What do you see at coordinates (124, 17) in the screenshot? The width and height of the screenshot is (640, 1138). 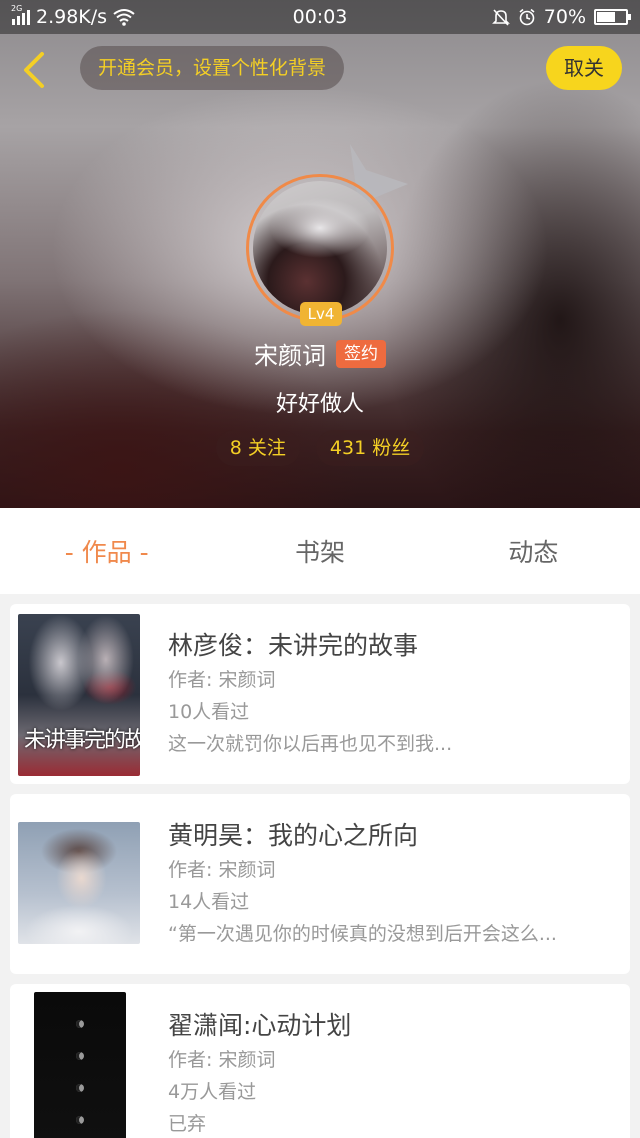 I see `wifi-icon` at bounding box center [124, 17].